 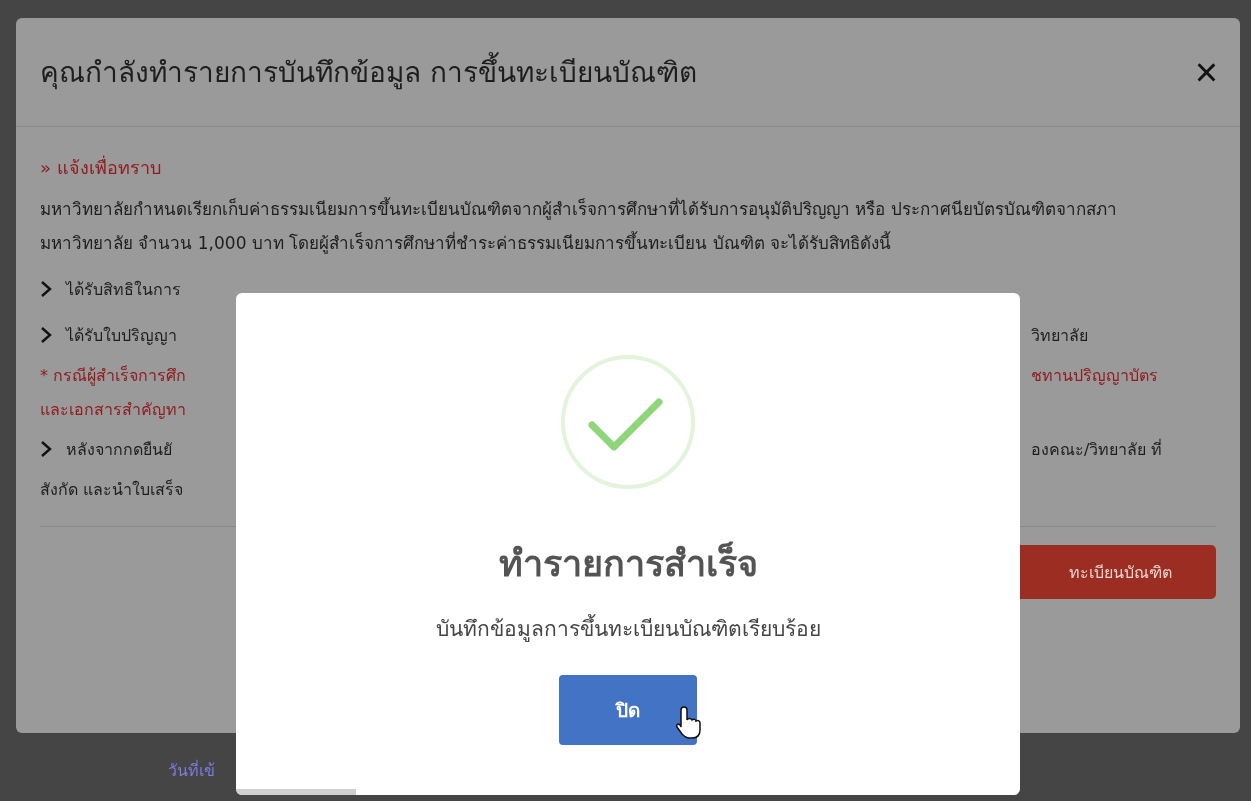 I want to click on warning-text: ชทานปริญญาบัตร, so click(x=1095, y=375).